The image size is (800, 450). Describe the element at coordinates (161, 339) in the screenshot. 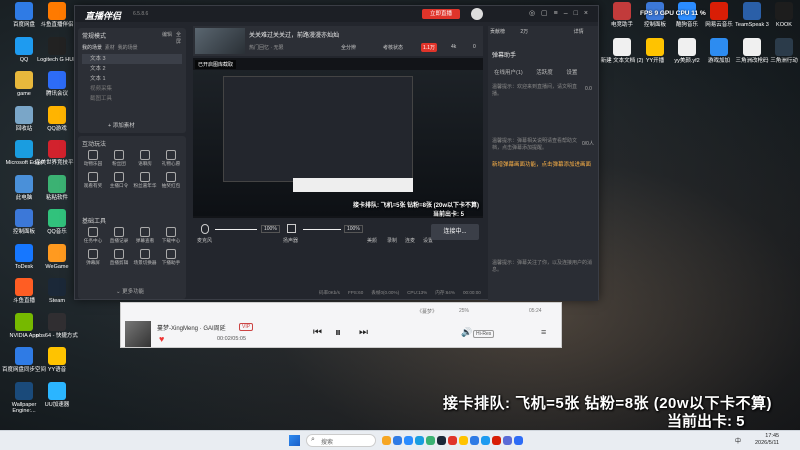

I see `like-icon: ♥` at that location.